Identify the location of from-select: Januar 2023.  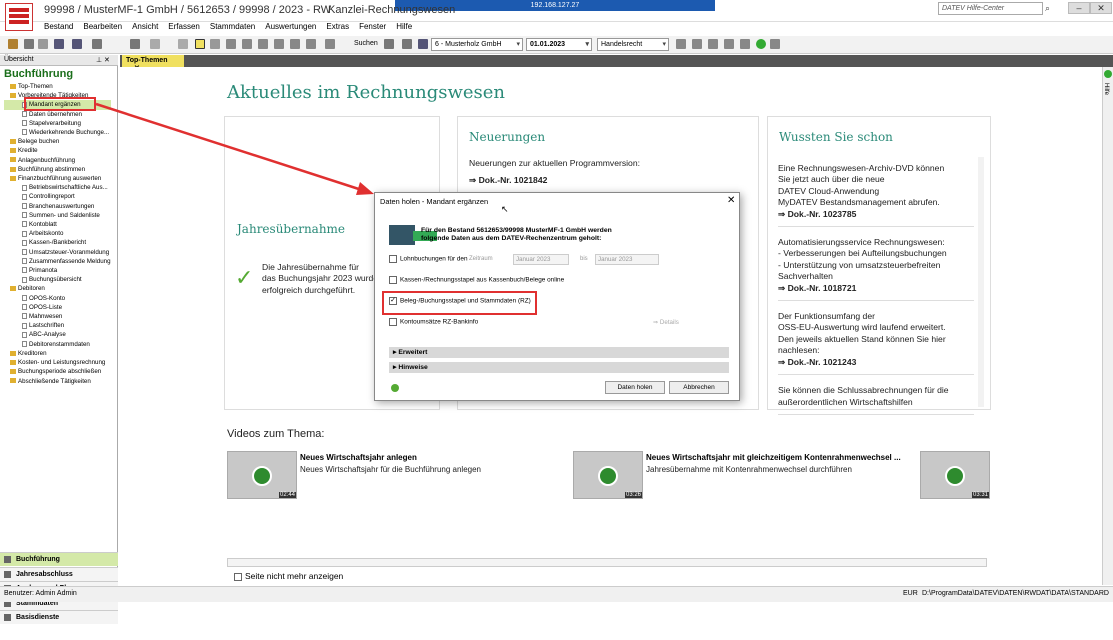
(541, 259).